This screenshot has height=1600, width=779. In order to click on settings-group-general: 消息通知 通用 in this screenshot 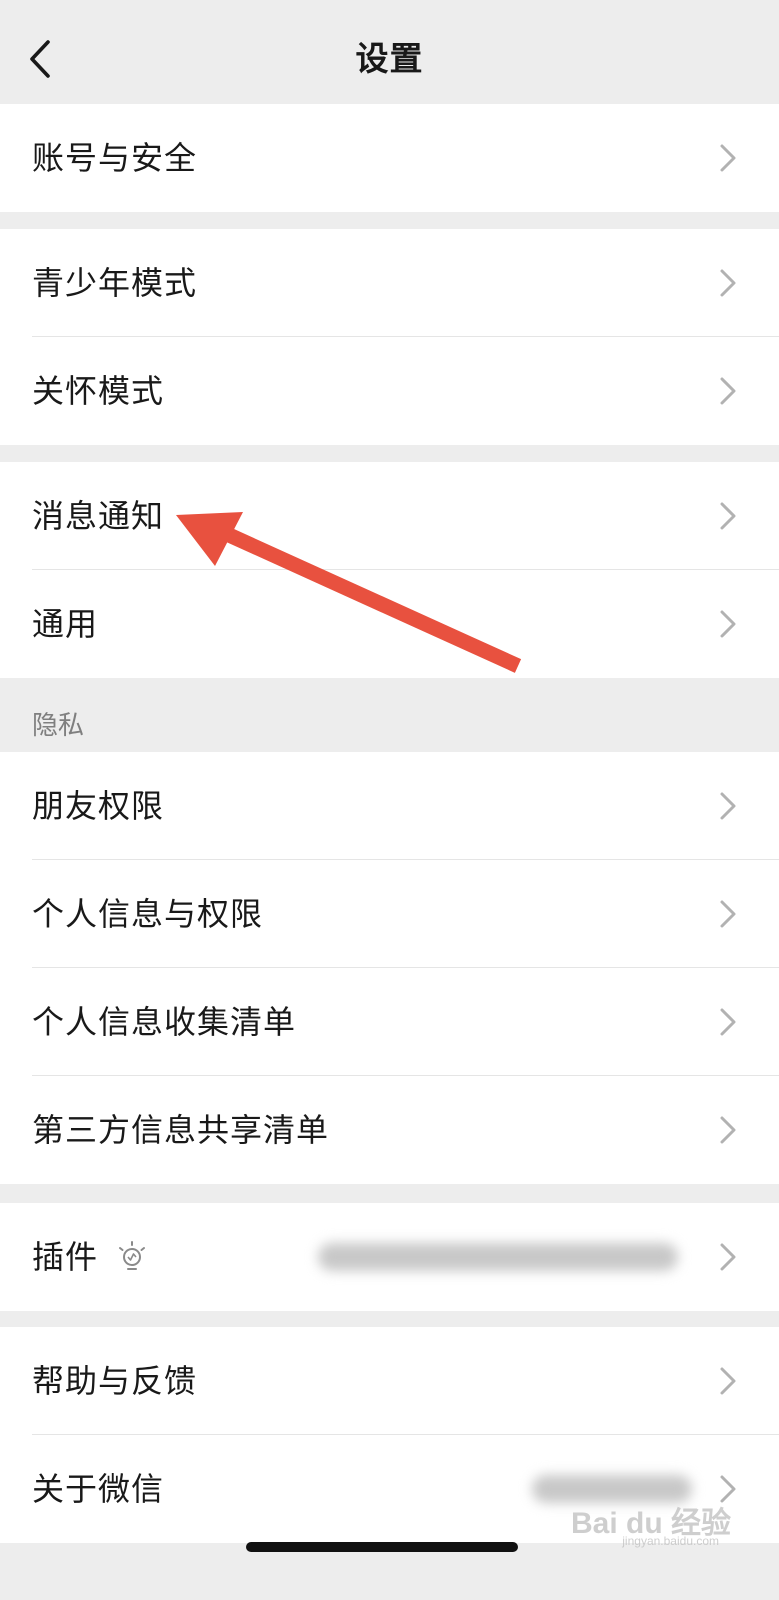, I will do `click(389, 570)`.